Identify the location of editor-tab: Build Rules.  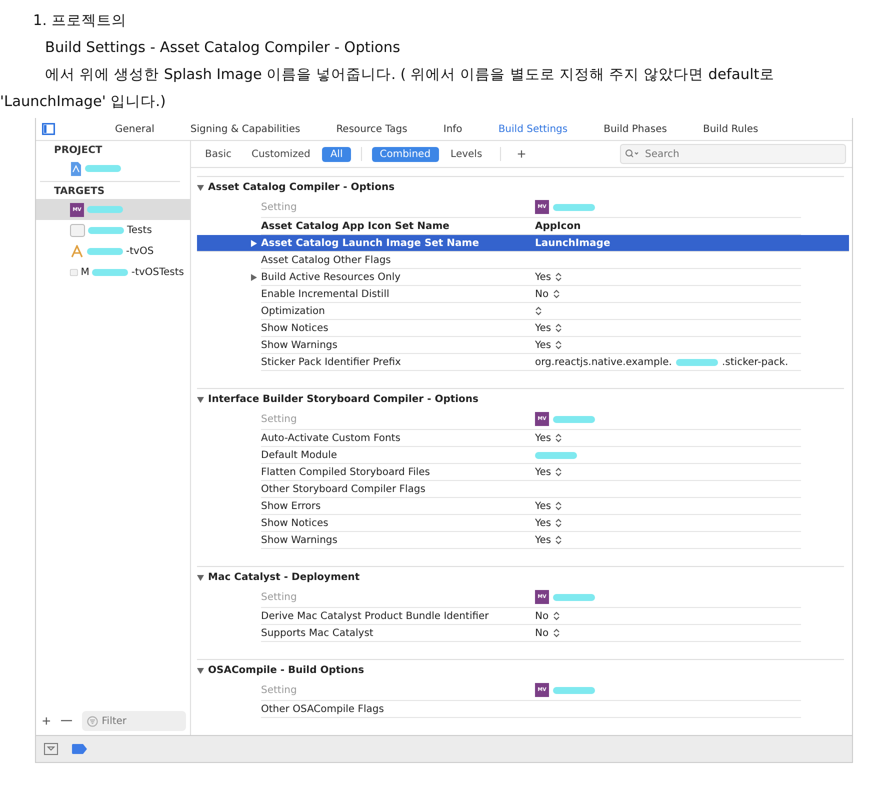
(730, 129).